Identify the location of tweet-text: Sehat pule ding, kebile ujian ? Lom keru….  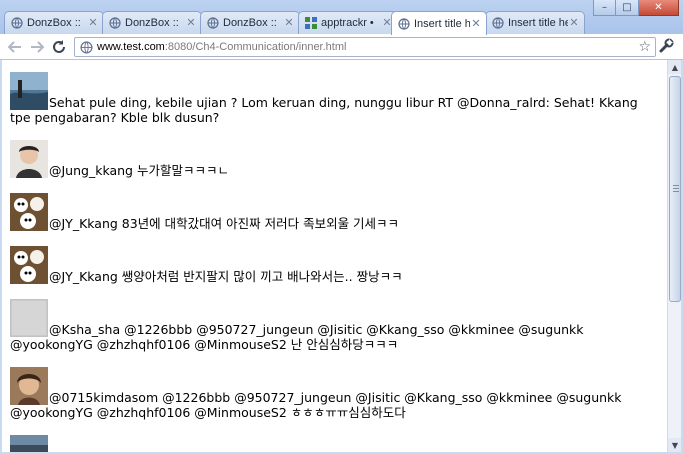
(324, 110).